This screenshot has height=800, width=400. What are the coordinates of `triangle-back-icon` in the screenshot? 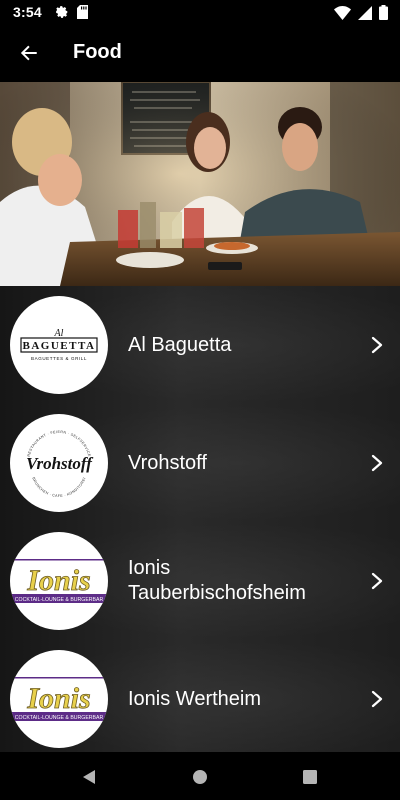 It's located at (89, 777).